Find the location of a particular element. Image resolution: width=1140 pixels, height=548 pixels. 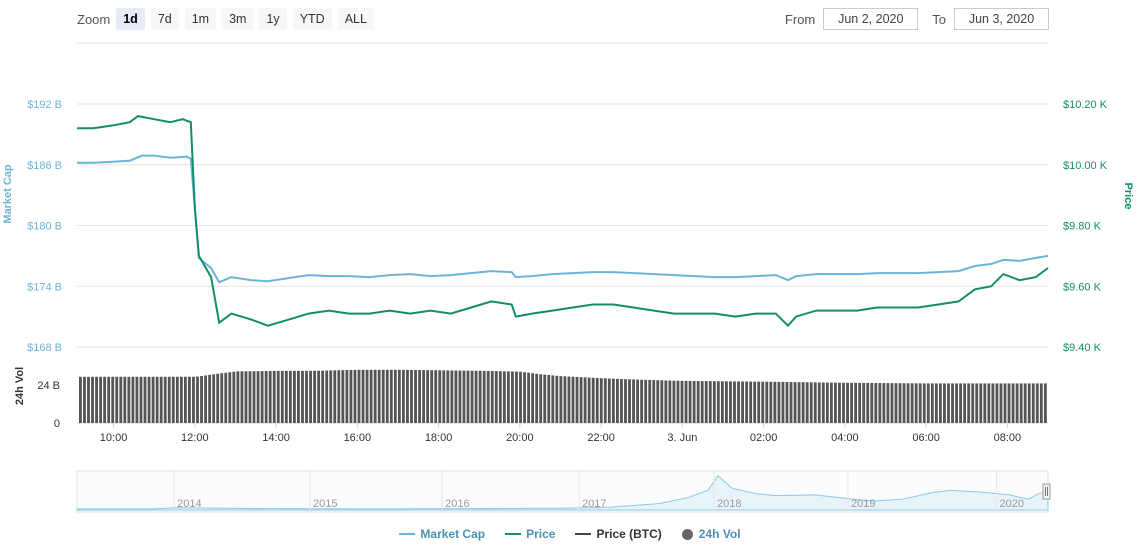

x-tick-label: 16:00 is located at coordinates (358, 438).